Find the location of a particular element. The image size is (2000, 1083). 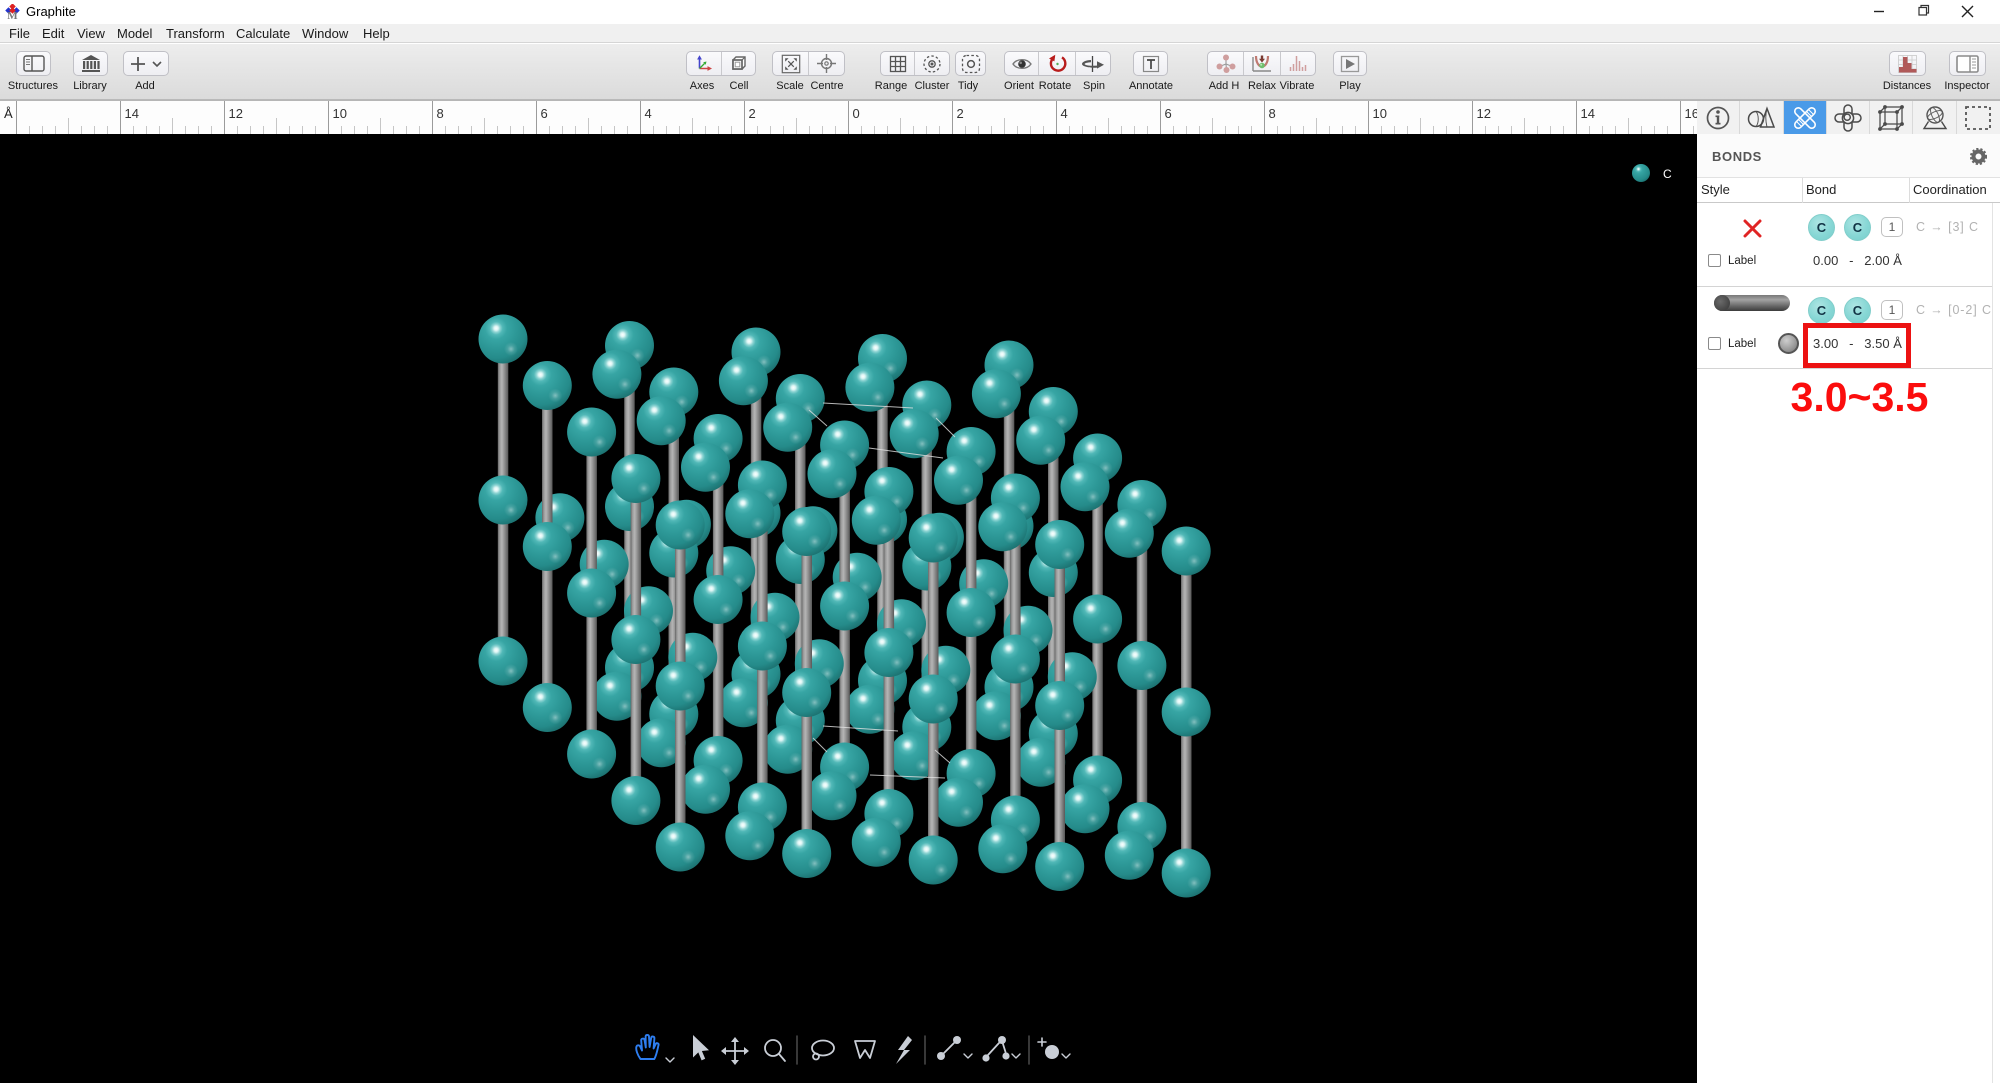

svg-text: 0 is located at coordinates (856, 113).